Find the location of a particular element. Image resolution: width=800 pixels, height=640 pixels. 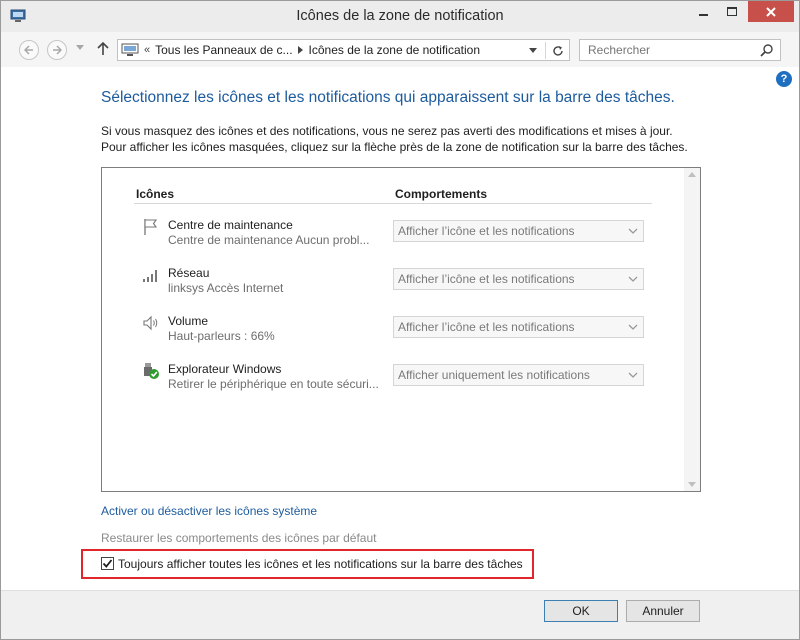

system-icons-link: Activer ou désactiver les icônes système is located at coordinates (209, 511).